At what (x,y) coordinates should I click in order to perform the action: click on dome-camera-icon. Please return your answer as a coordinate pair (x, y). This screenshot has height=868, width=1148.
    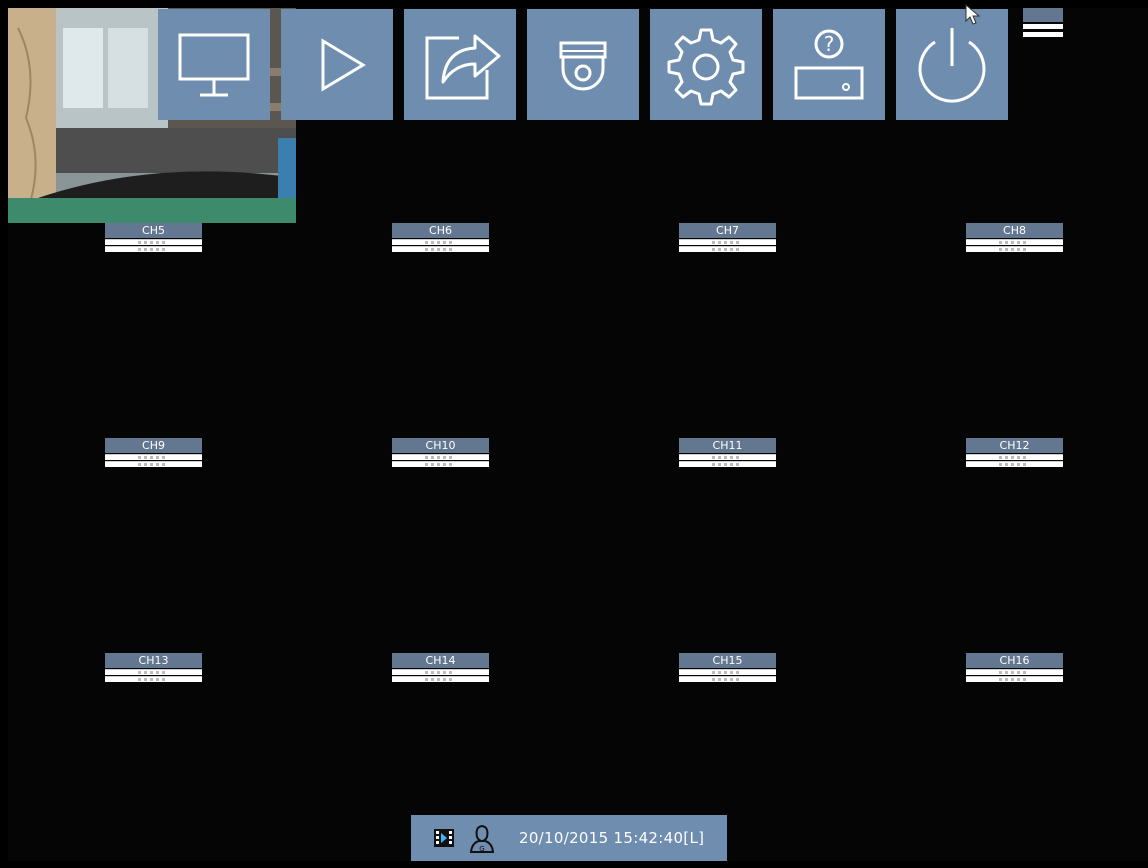
    Looking at the image, I should click on (583, 65).